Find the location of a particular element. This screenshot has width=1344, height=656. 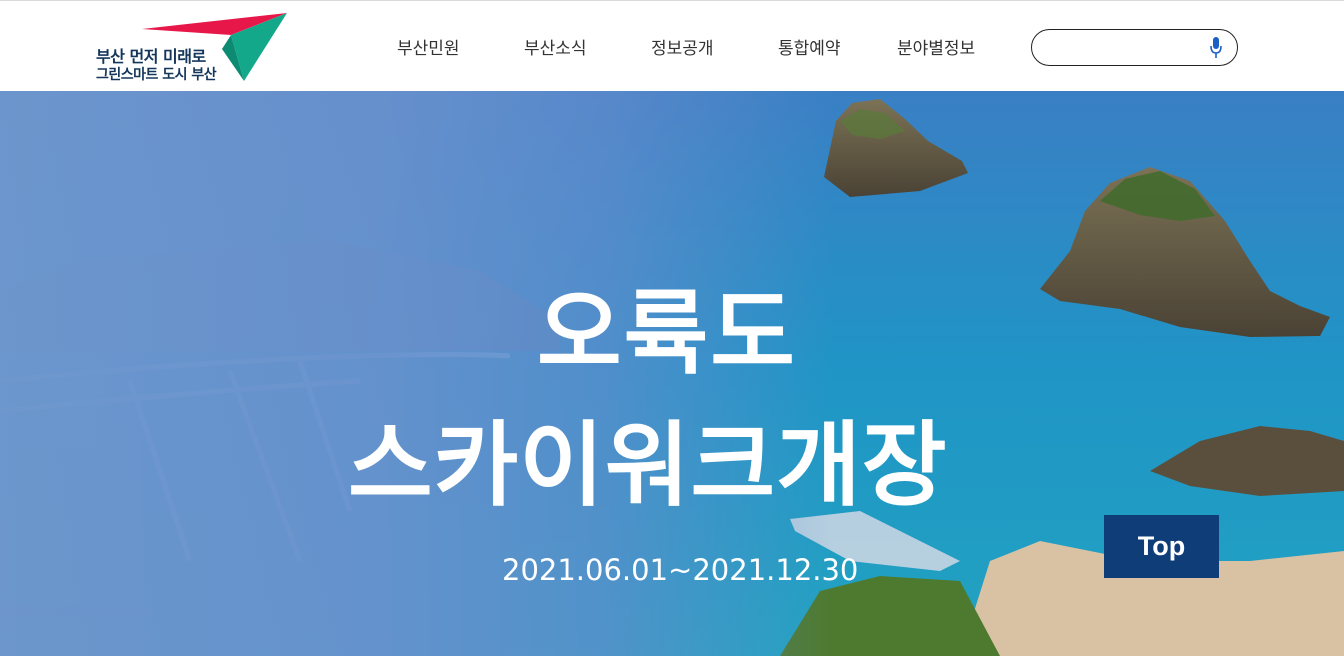

search-box is located at coordinates (1134, 47).